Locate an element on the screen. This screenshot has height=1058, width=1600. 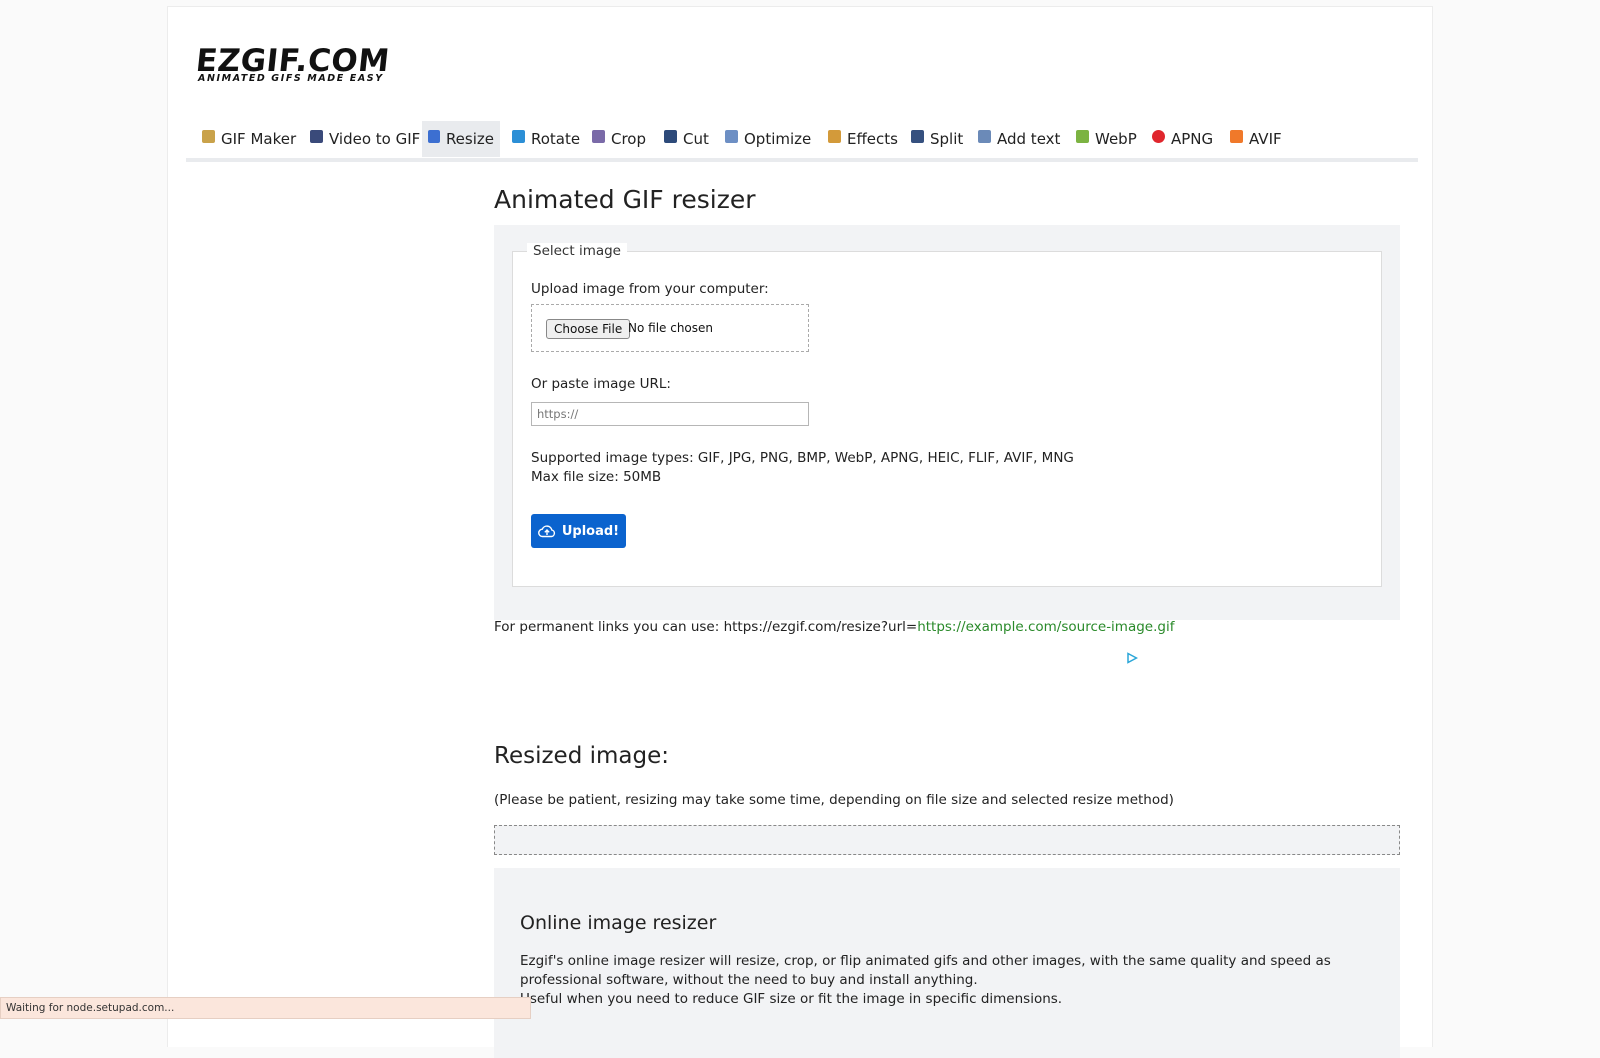
apng-icon is located at coordinates (1158, 136).